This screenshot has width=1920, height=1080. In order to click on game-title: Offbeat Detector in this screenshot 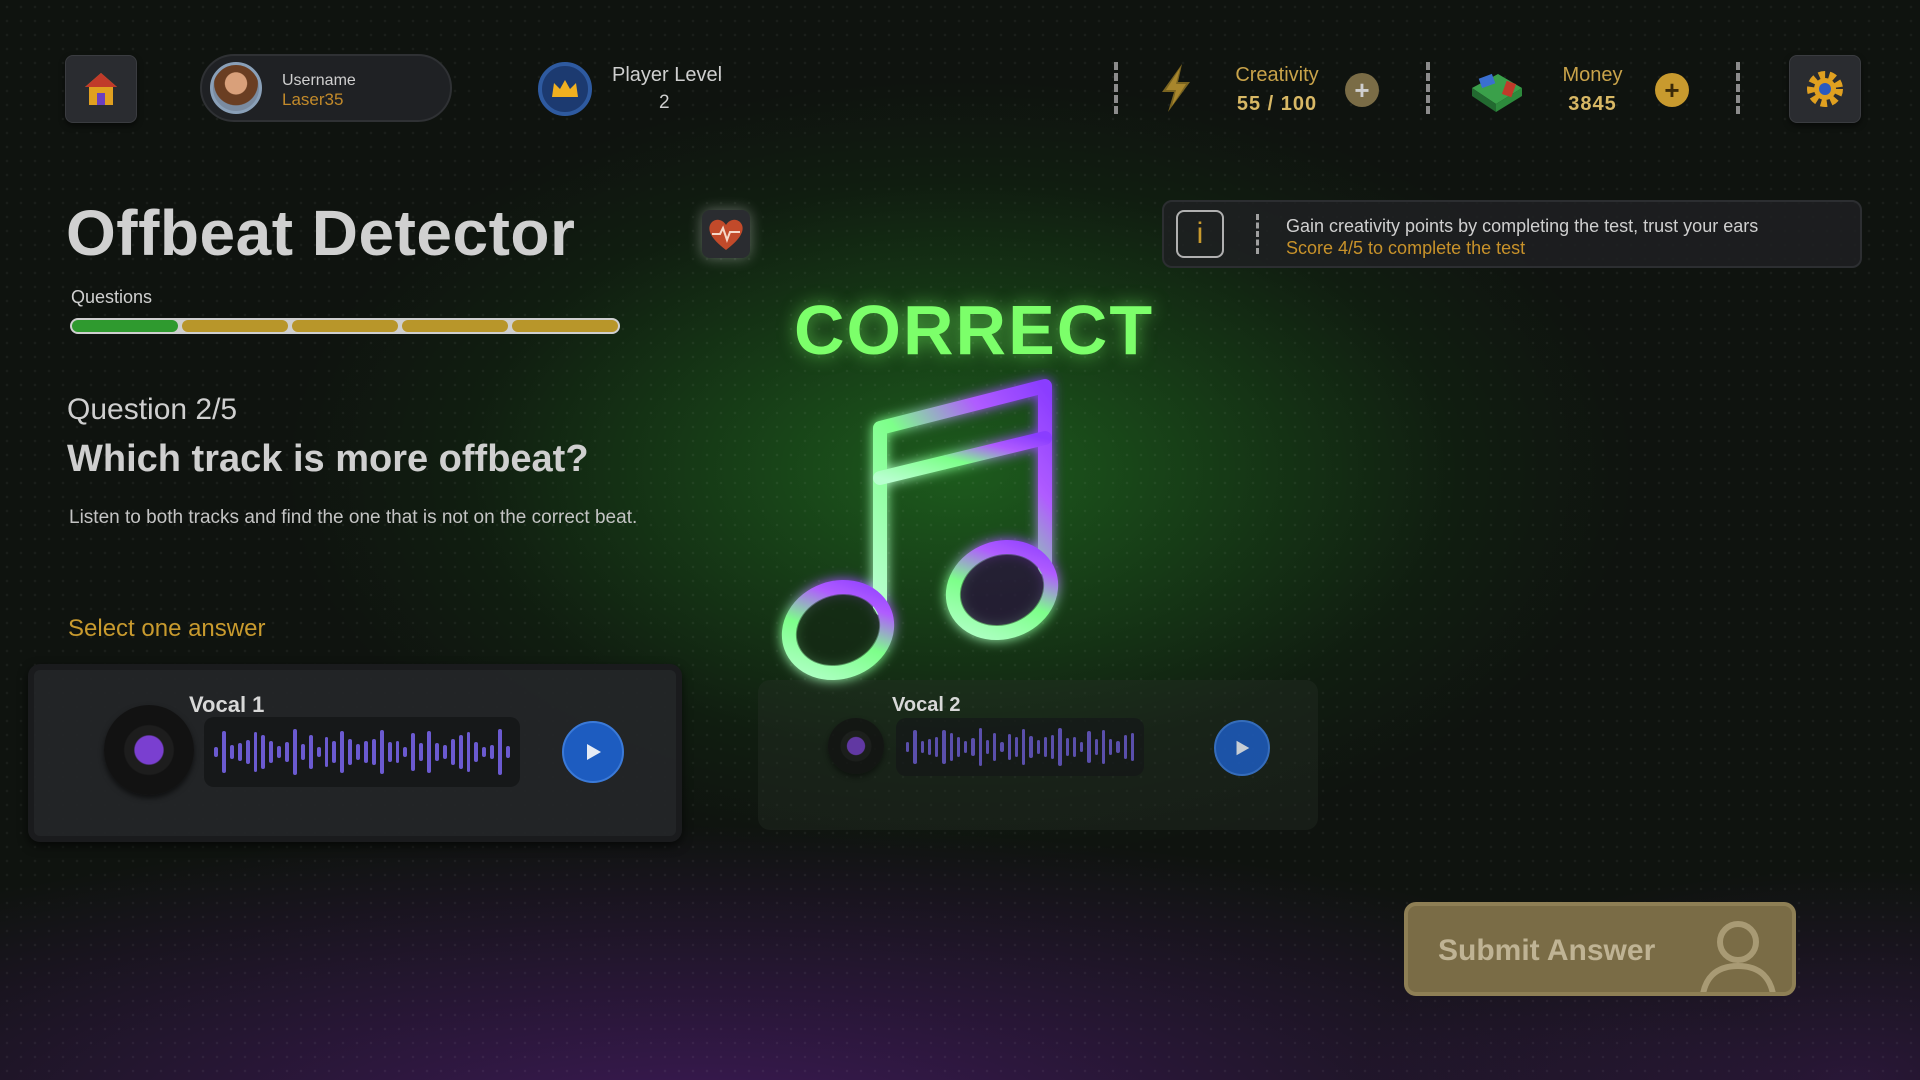, I will do `click(321, 233)`.